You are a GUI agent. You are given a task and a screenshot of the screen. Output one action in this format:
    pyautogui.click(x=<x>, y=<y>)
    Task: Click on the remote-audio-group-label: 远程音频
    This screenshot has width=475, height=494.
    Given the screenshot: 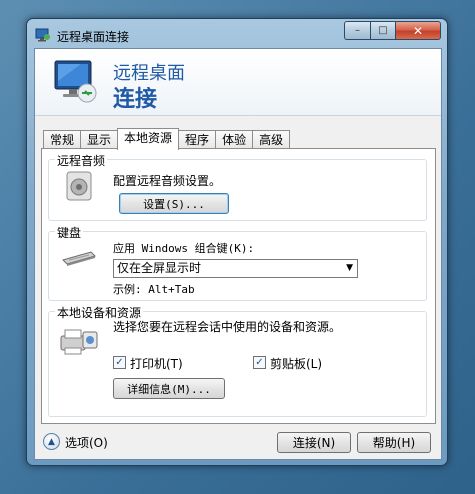 What is the action you would take?
    pyautogui.click(x=81, y=160)
    